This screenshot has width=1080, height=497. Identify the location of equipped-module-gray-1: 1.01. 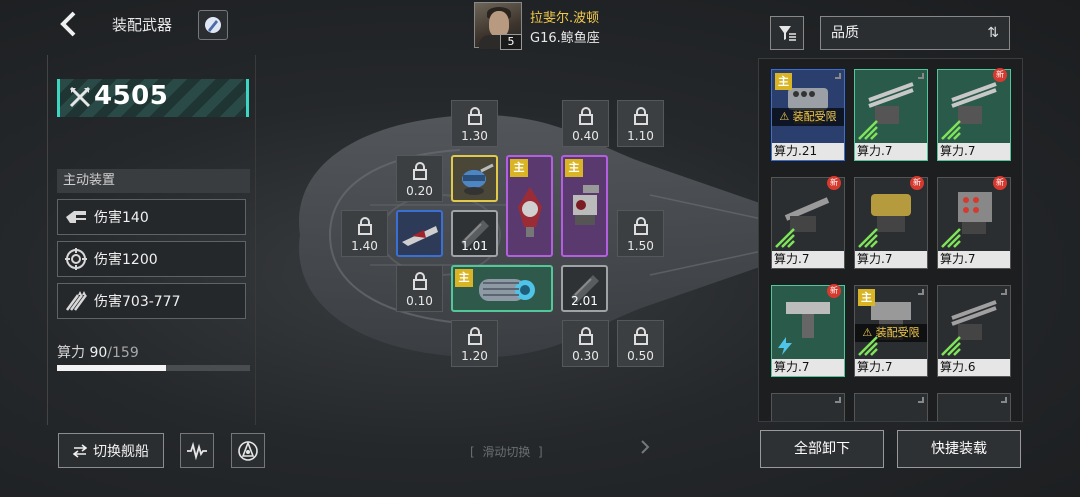
(474, 233).